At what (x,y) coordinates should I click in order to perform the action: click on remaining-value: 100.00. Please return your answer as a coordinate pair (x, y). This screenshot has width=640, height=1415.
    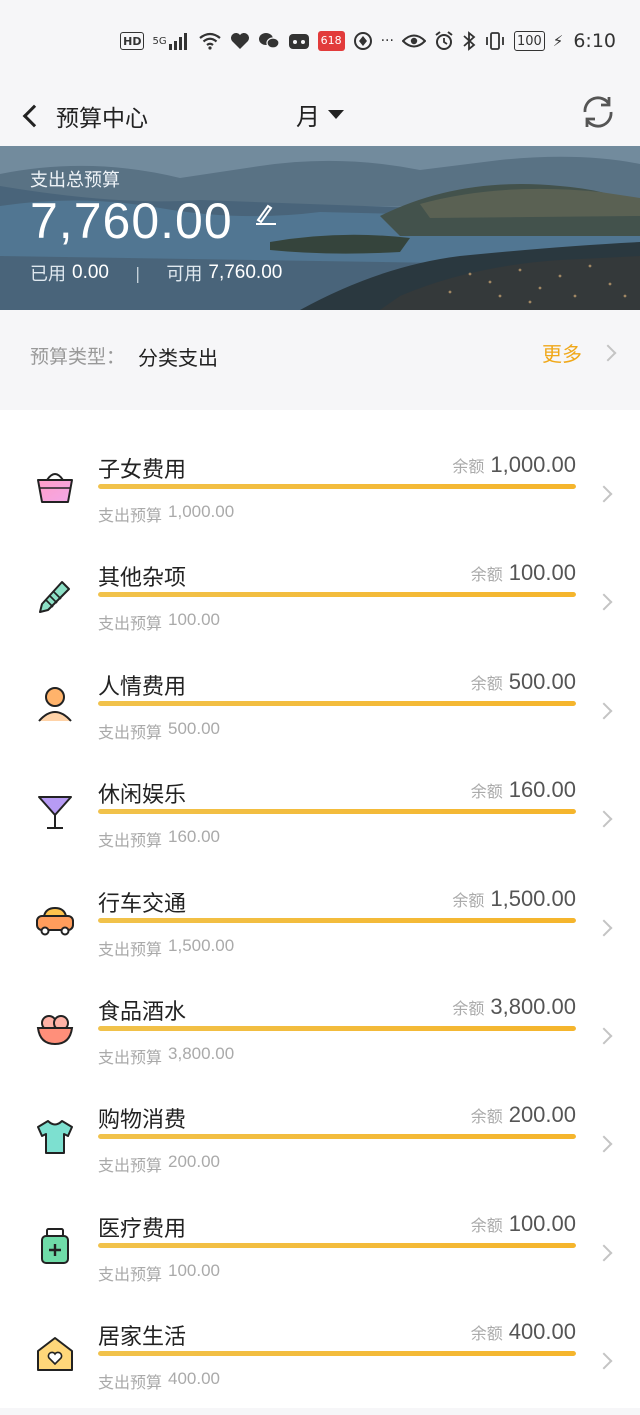
    Looking at the image, I should click on (542, 573).